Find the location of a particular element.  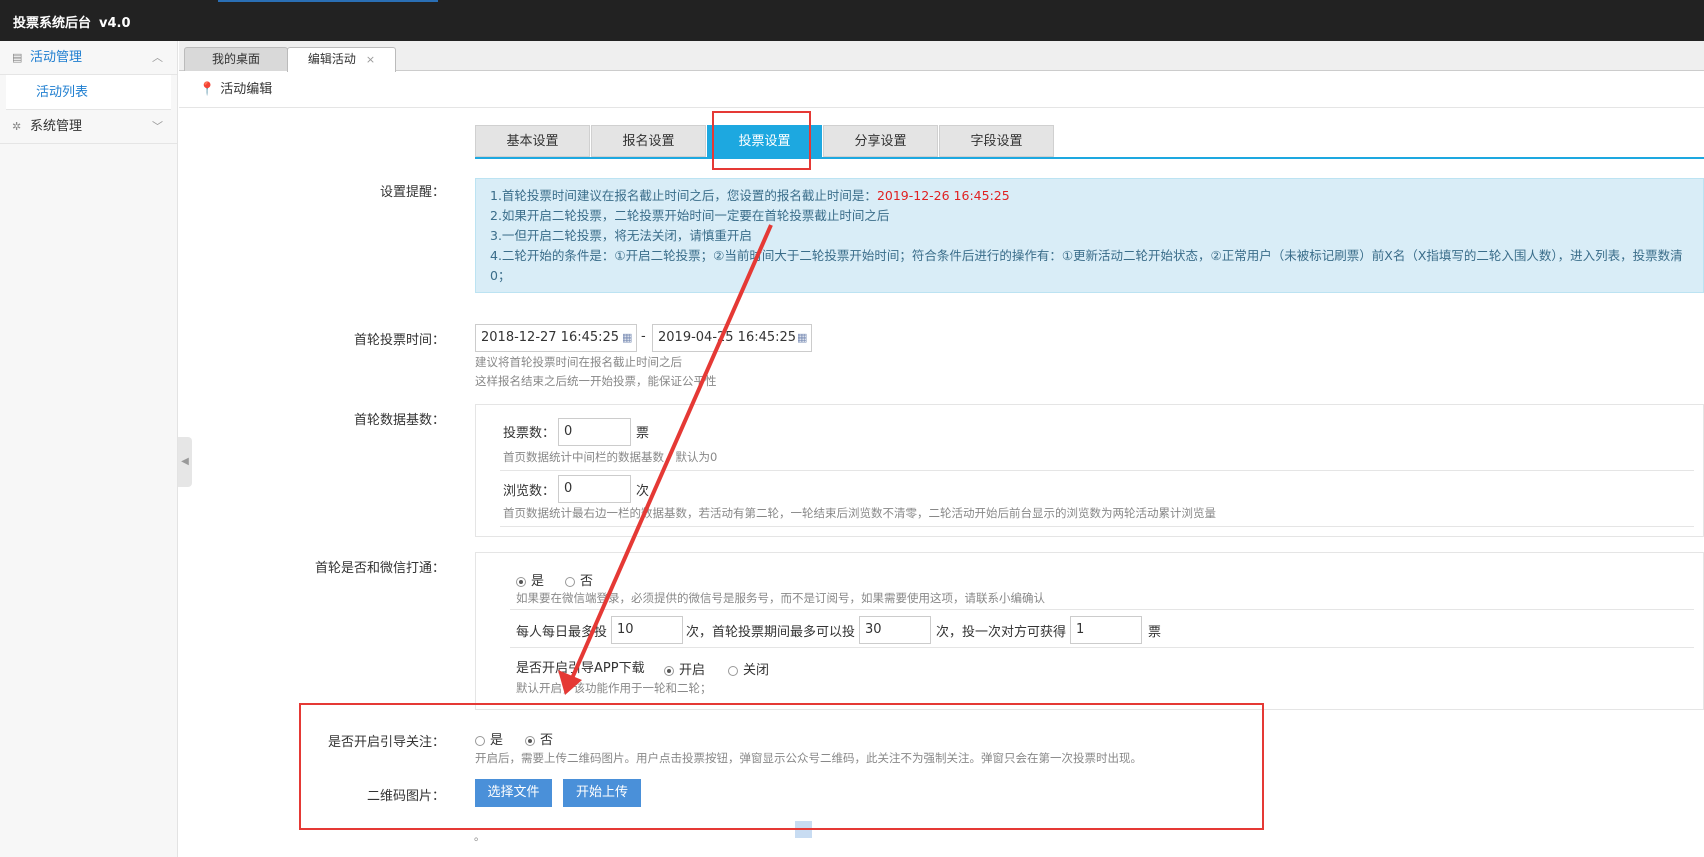

arrow-head is located at coordinates (570, 682).